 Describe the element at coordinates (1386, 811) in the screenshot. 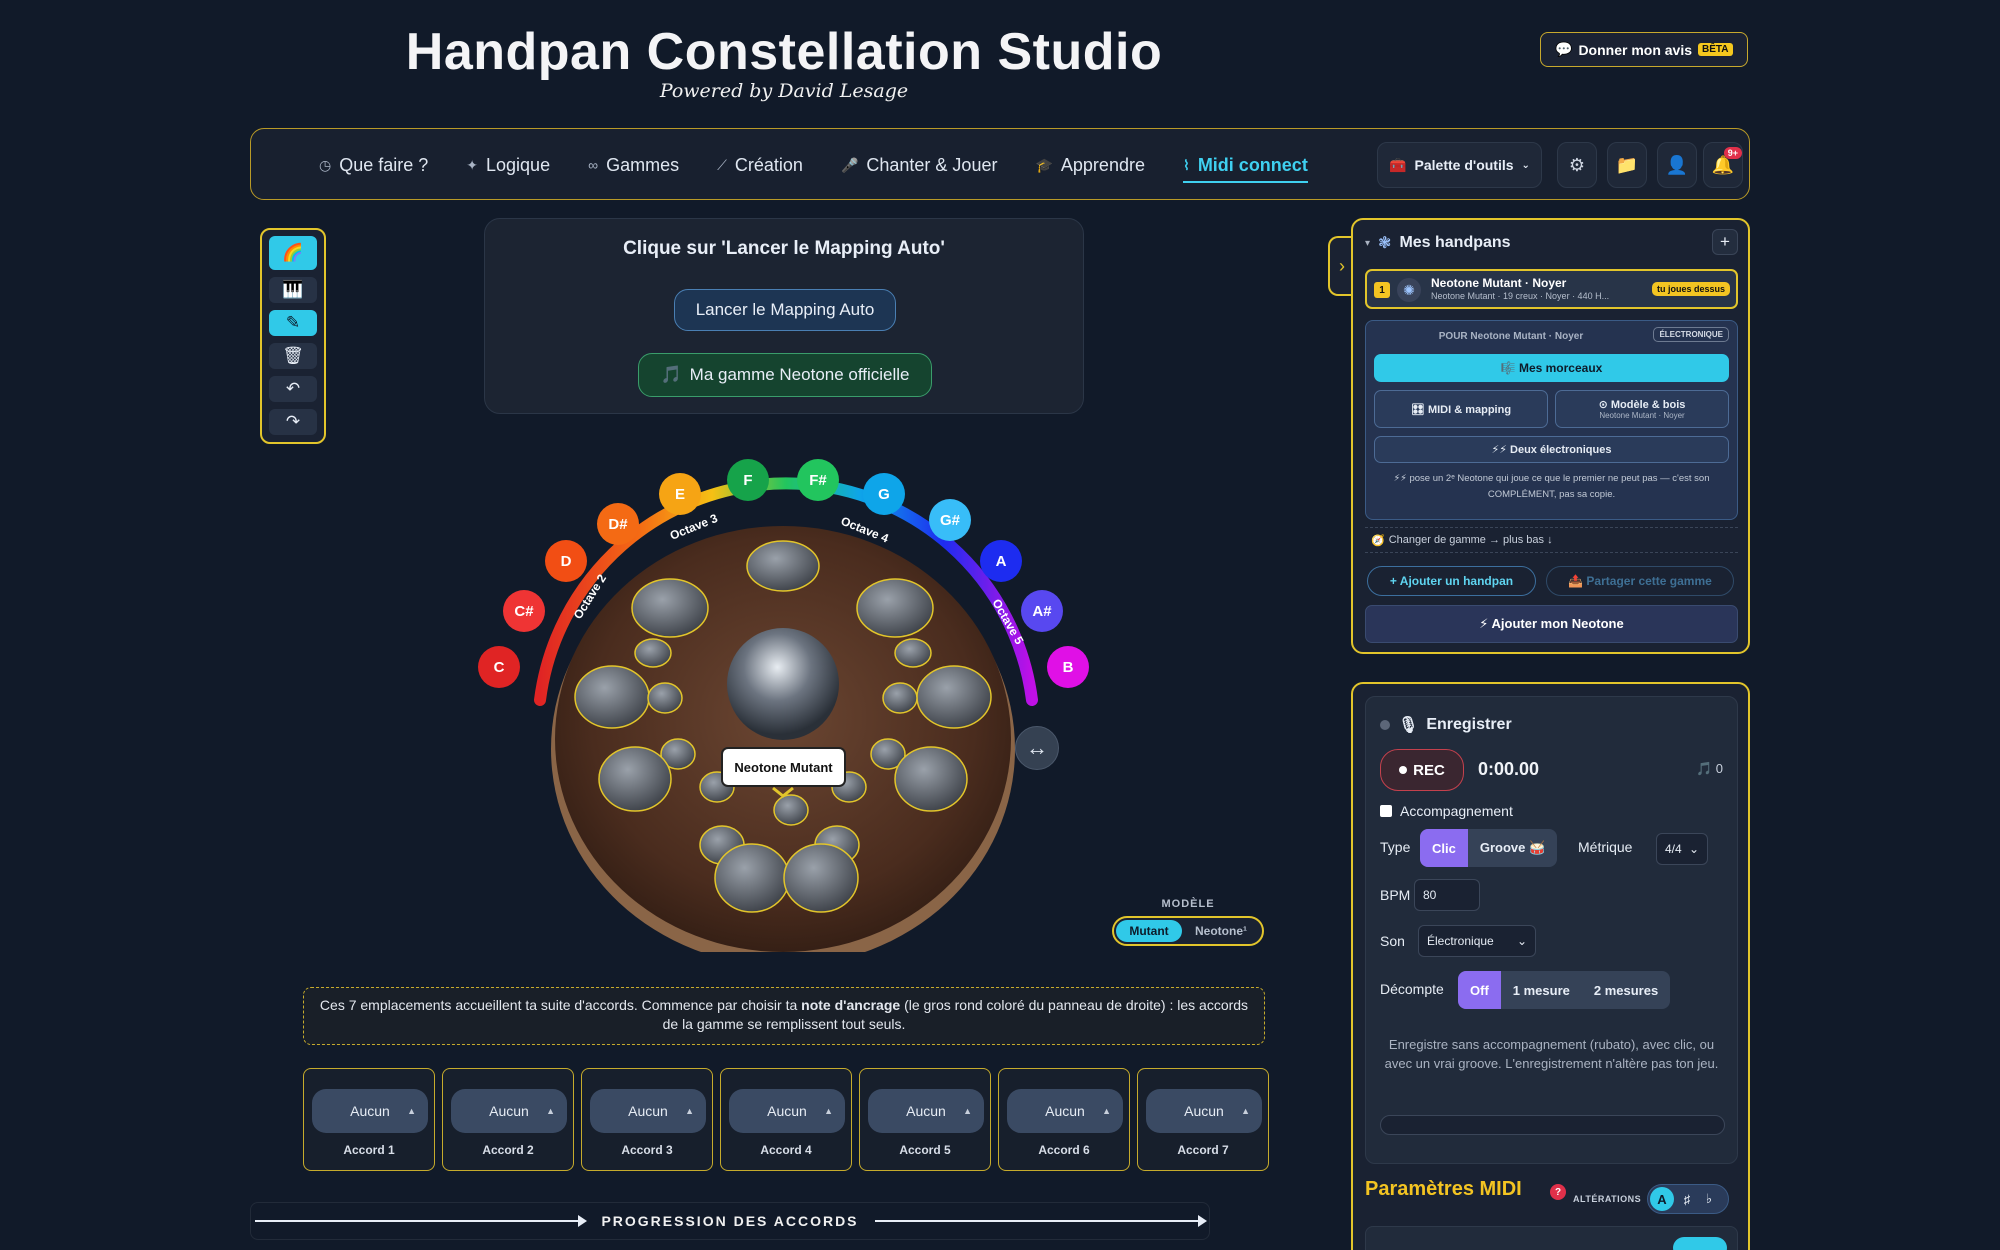

I see `accompaniment-checkbox` at that location.